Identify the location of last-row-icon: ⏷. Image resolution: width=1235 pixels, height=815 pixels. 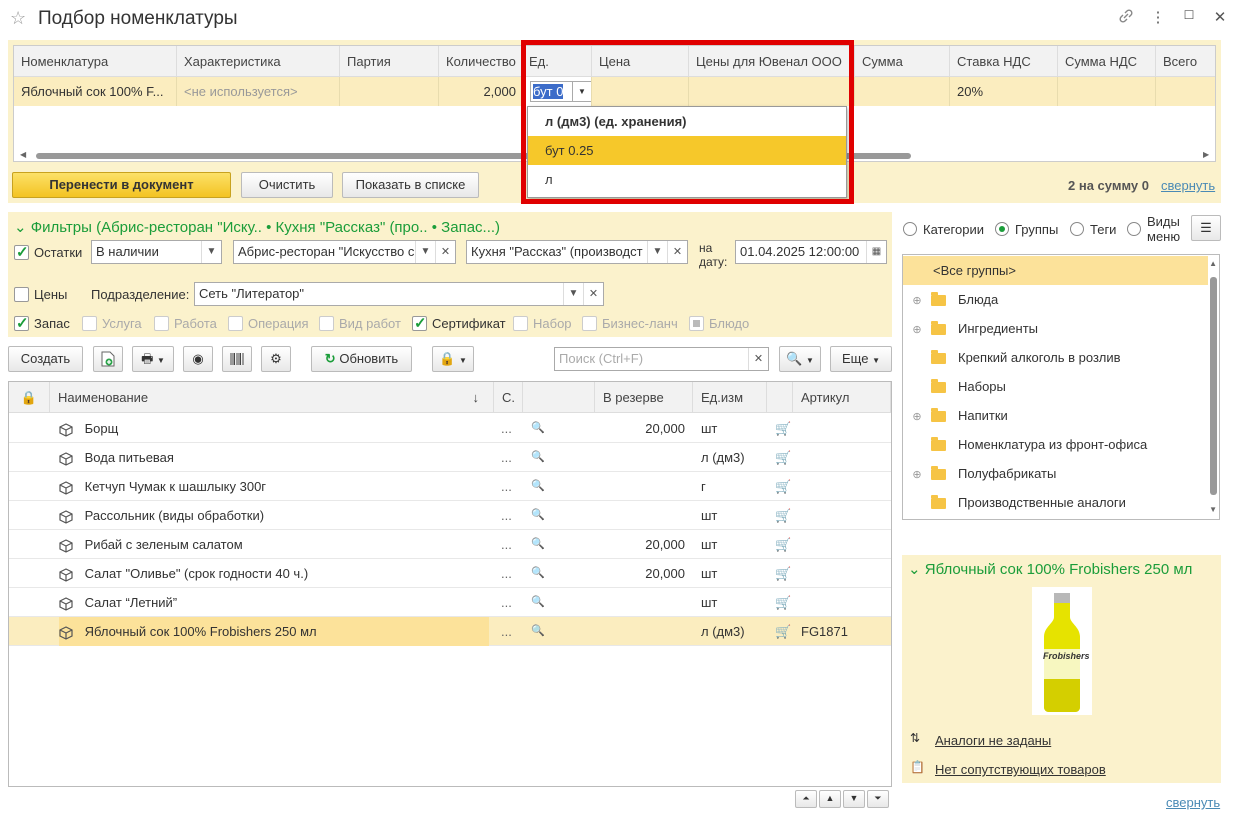
(878, 799).